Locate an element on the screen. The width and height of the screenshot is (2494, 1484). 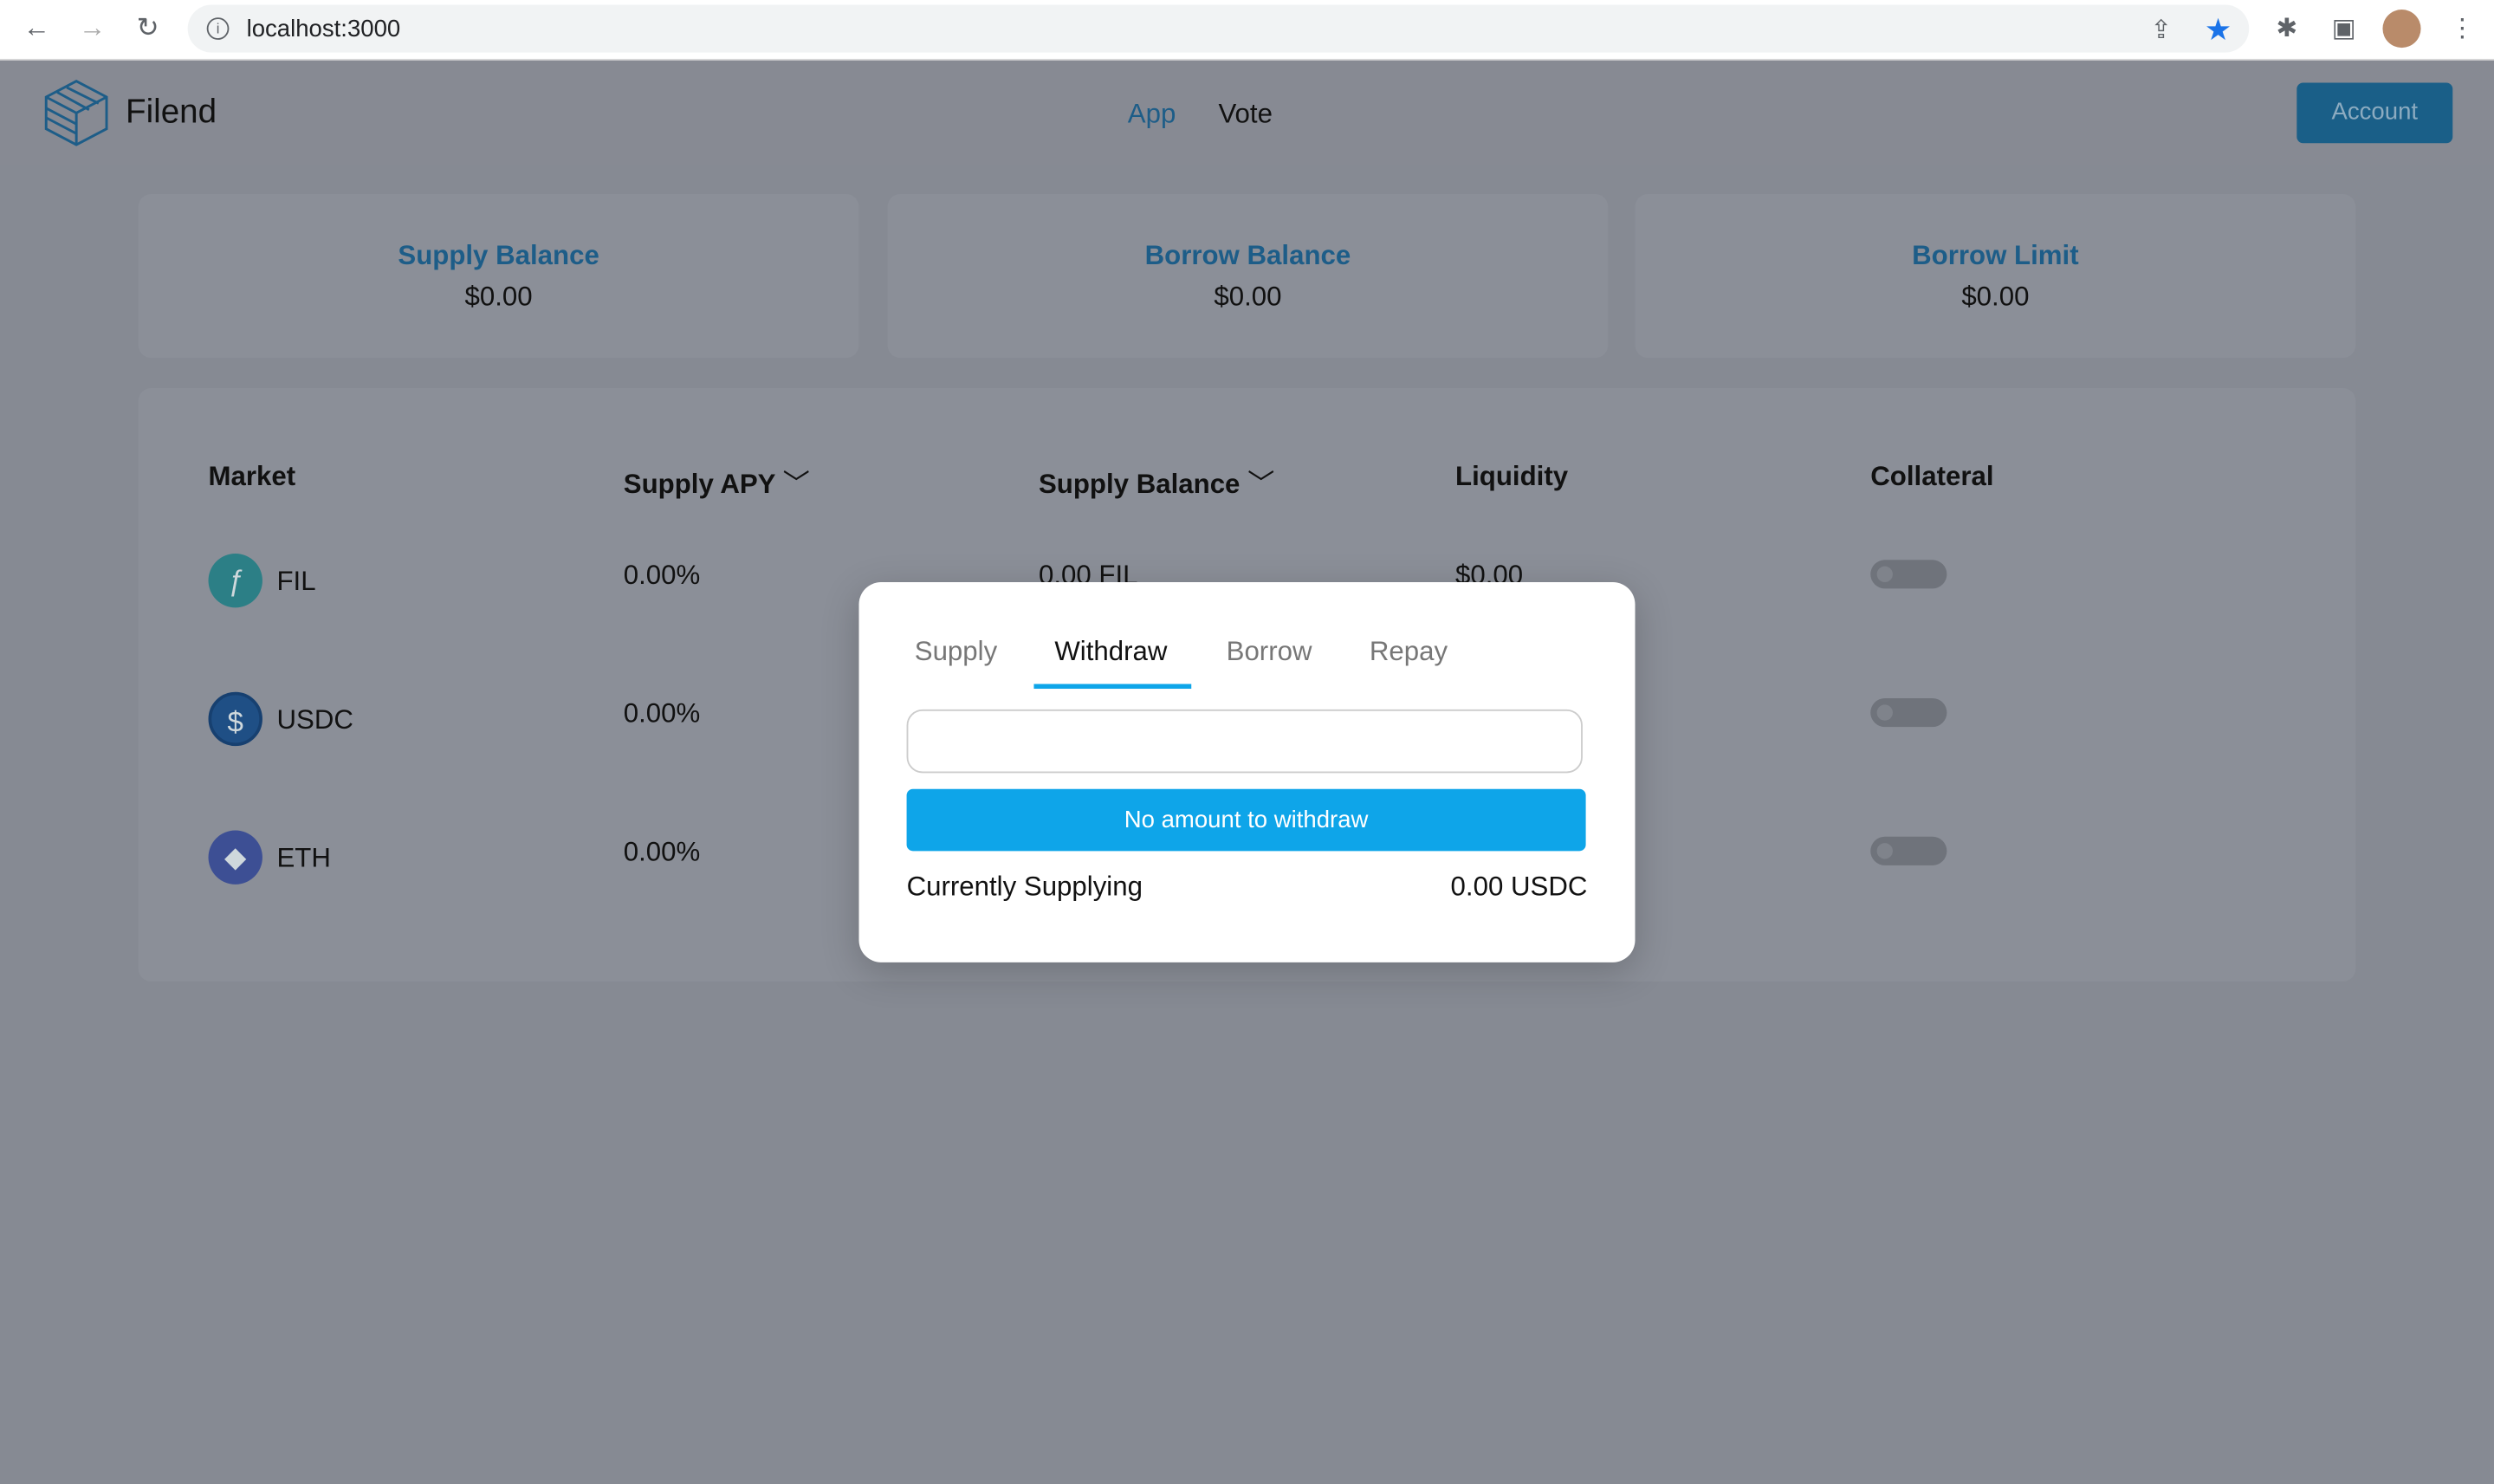
bookmark-star-icon: ★ is located at coordinates (2218, 31).